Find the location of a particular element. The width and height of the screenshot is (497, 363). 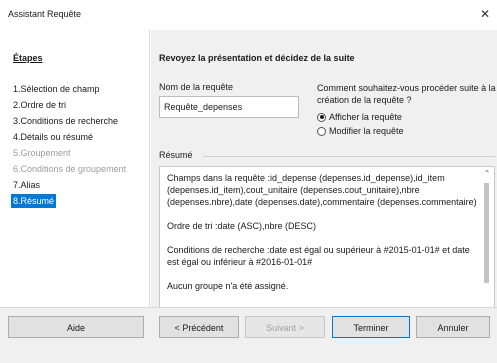

step-field-selection: 1.Sélection de champ is located at coordinates (56, 89).